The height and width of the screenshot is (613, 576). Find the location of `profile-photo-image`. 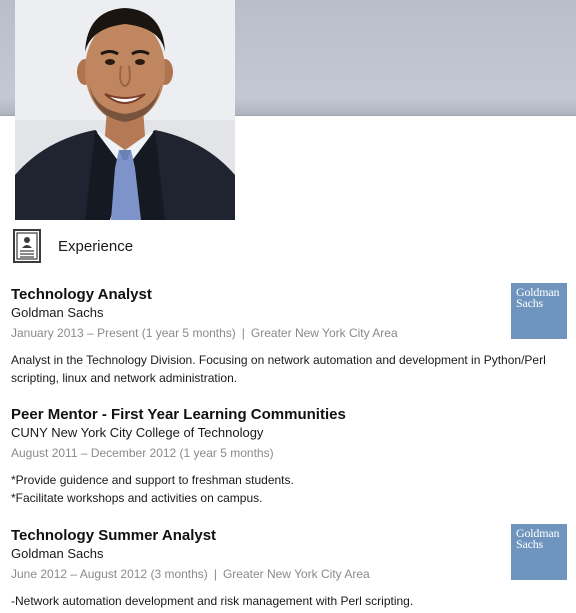

profile-photo-image is located at coordinates (125, 110).